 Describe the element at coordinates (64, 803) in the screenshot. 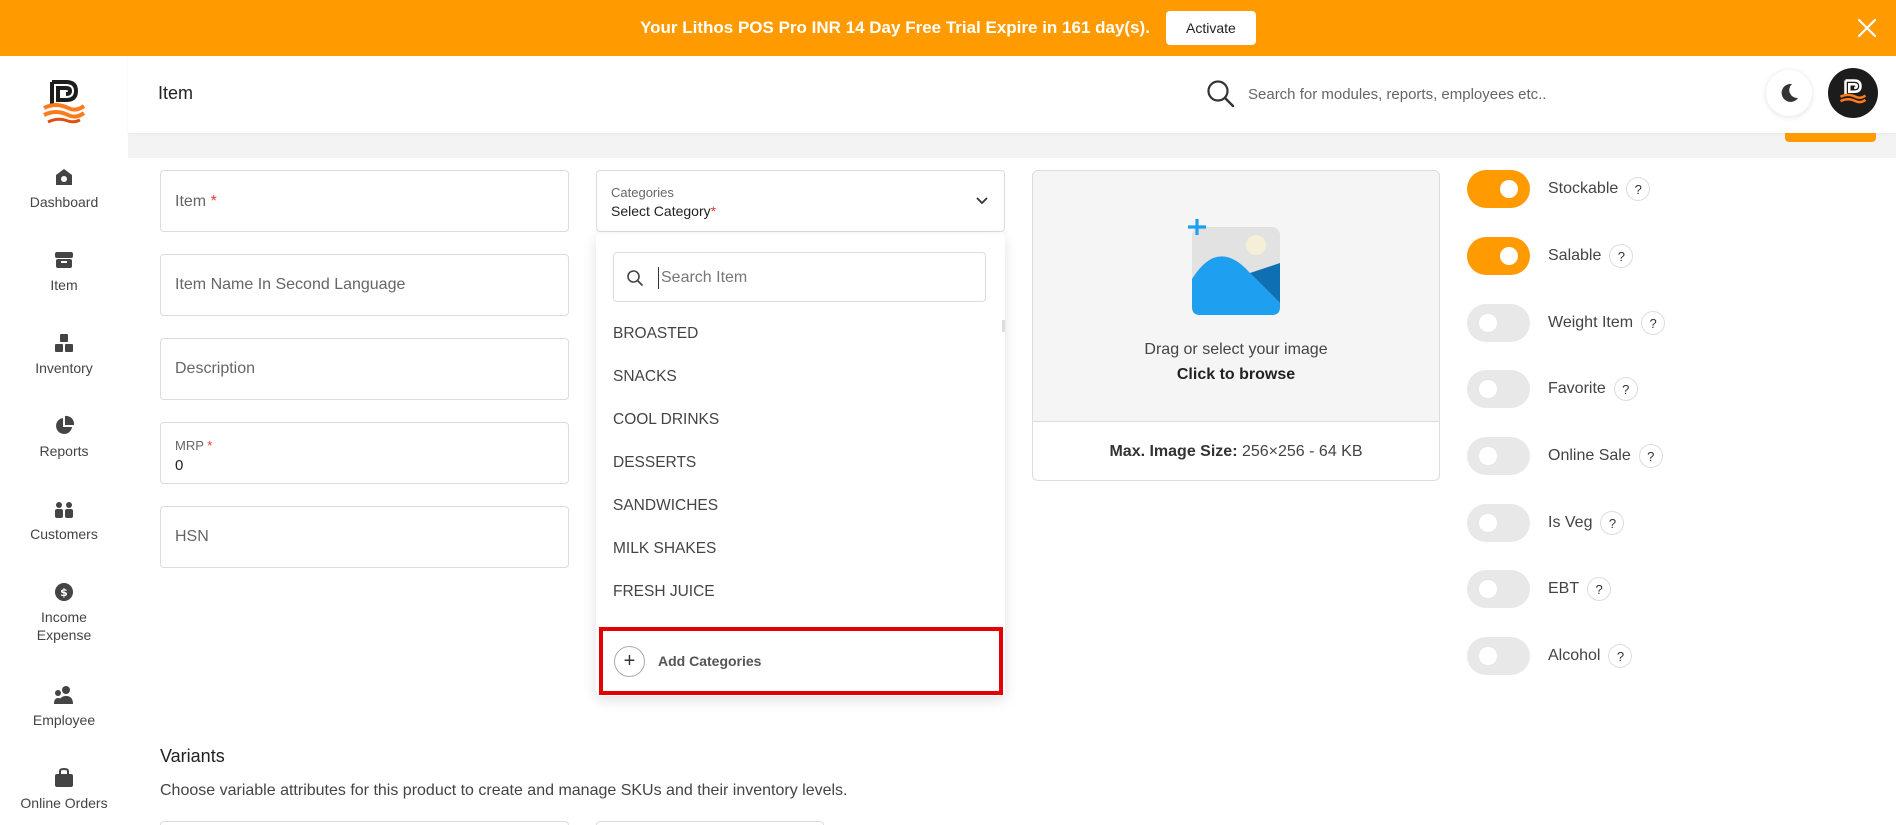

I see `sidebar-item-label: Online Orders` at that location.